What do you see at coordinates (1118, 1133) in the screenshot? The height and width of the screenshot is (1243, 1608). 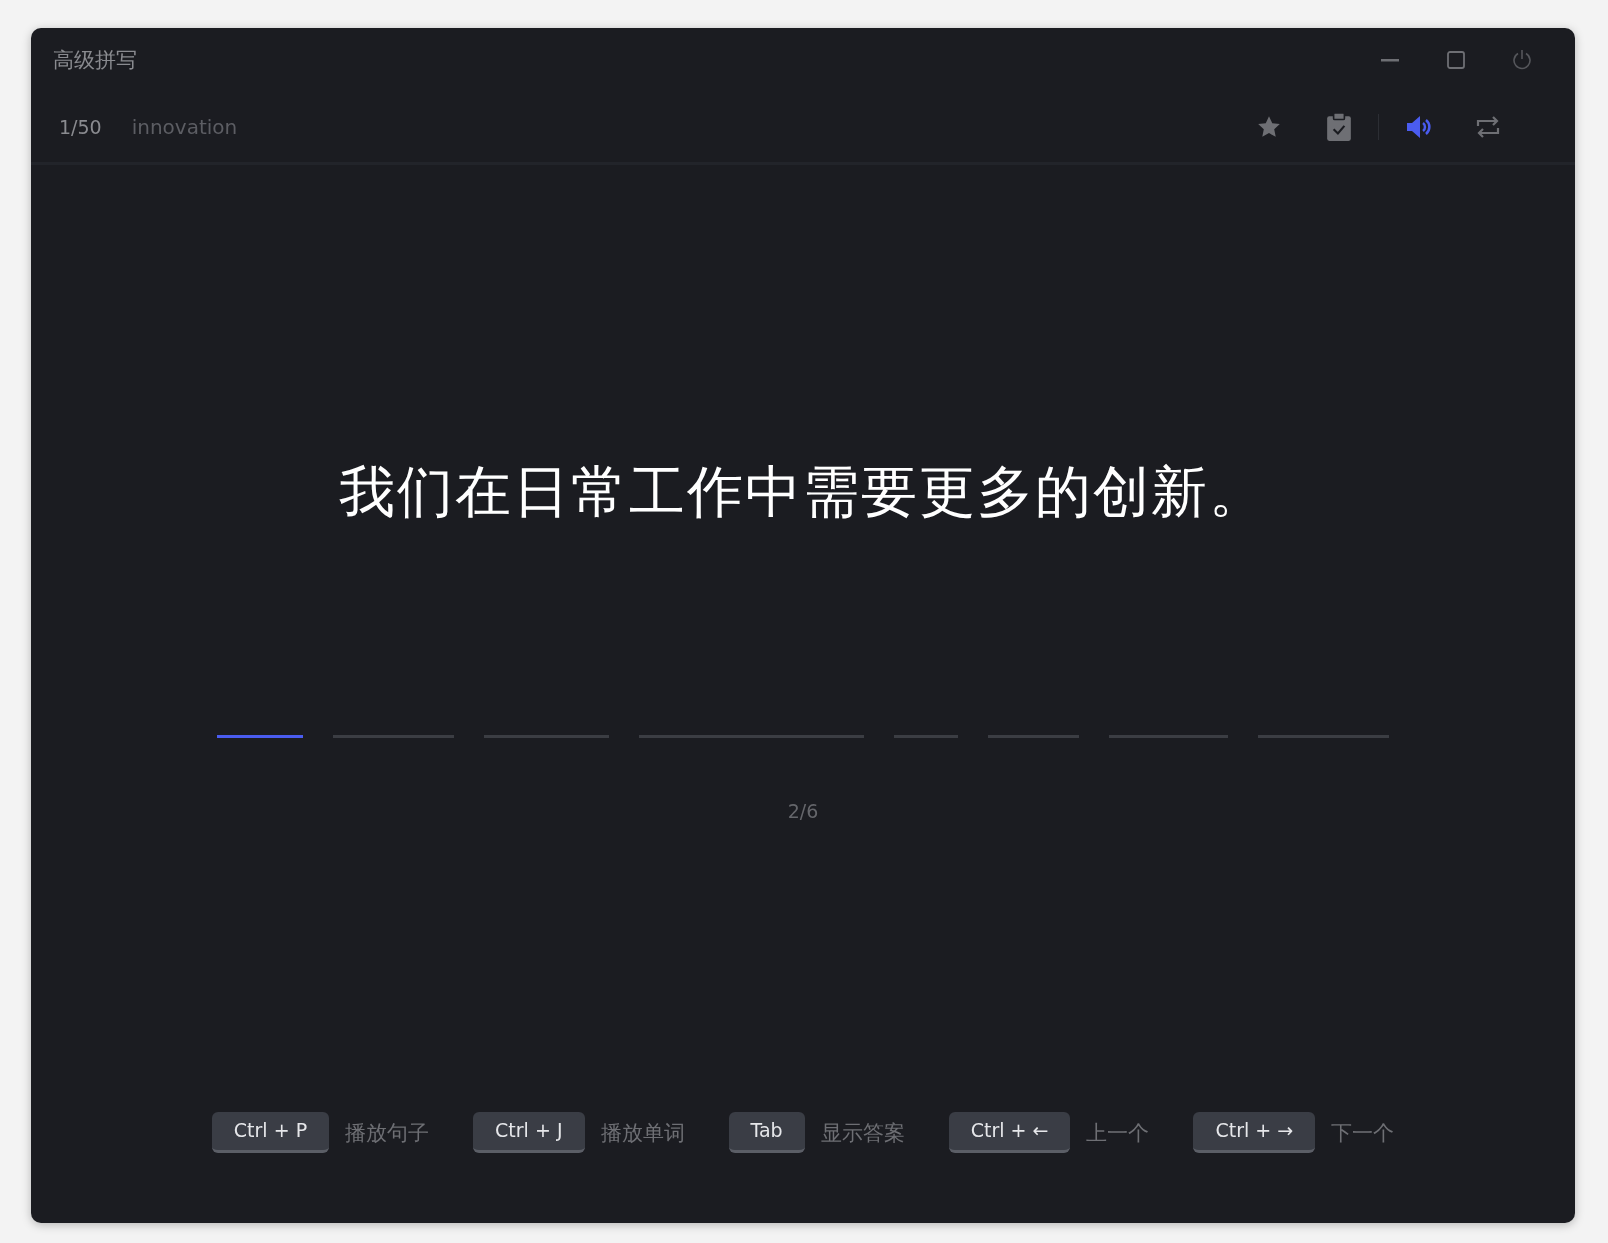 I see `shortcut-label: 上一个` at bounding box center [1118, 1133].